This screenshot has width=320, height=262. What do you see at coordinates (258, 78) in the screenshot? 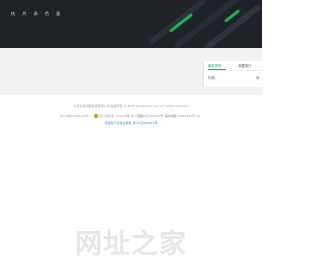
I see `panel-row-label: 换:` at bounding box center [258, 78].